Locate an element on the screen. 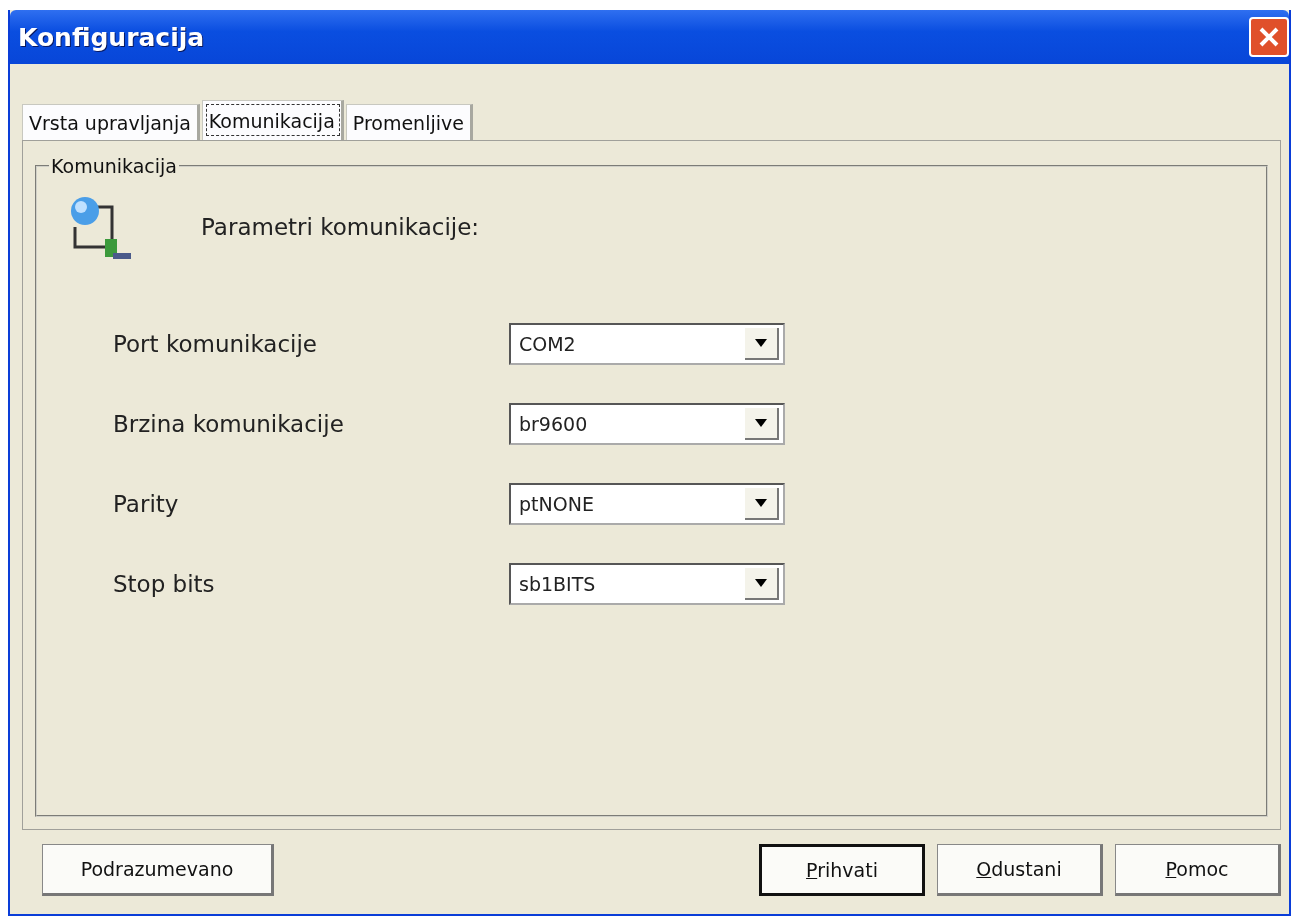 The height and width of the screenshot is (916, 1291). dialog-button: Pomoc is located at coordinates (1198, 870).